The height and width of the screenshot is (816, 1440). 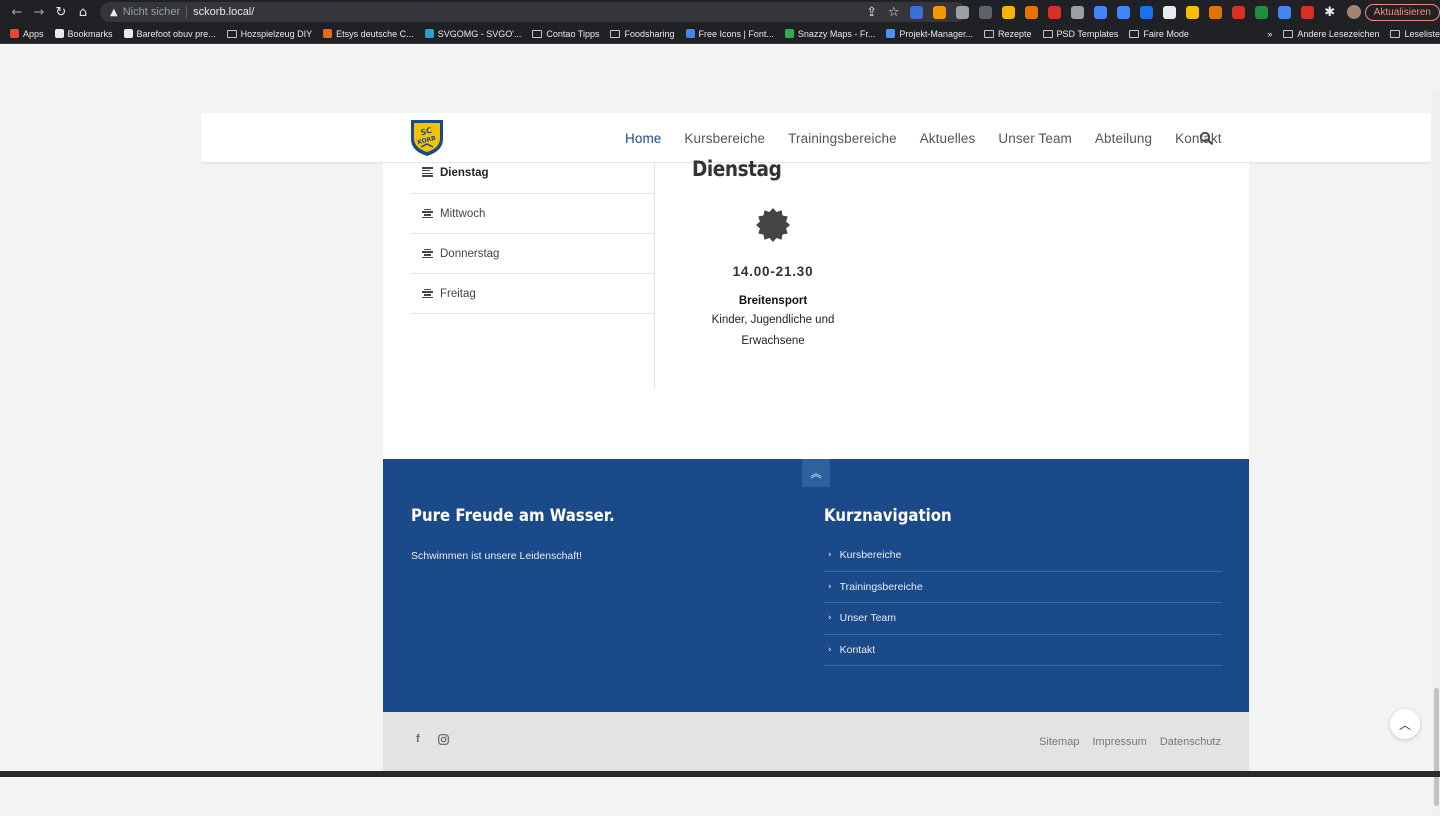 What do you see at coordinates (1054, 12) in the screenshot?
I see `extension-7-icon` at bounding box center [1054, 12].